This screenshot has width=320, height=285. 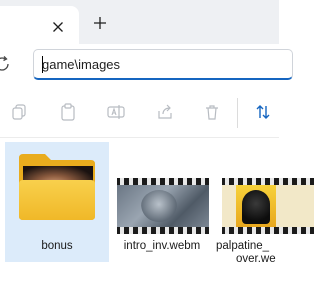 I want to click on file-item-intro-inv: intro_inv.webm, so click(x=162, y=202).